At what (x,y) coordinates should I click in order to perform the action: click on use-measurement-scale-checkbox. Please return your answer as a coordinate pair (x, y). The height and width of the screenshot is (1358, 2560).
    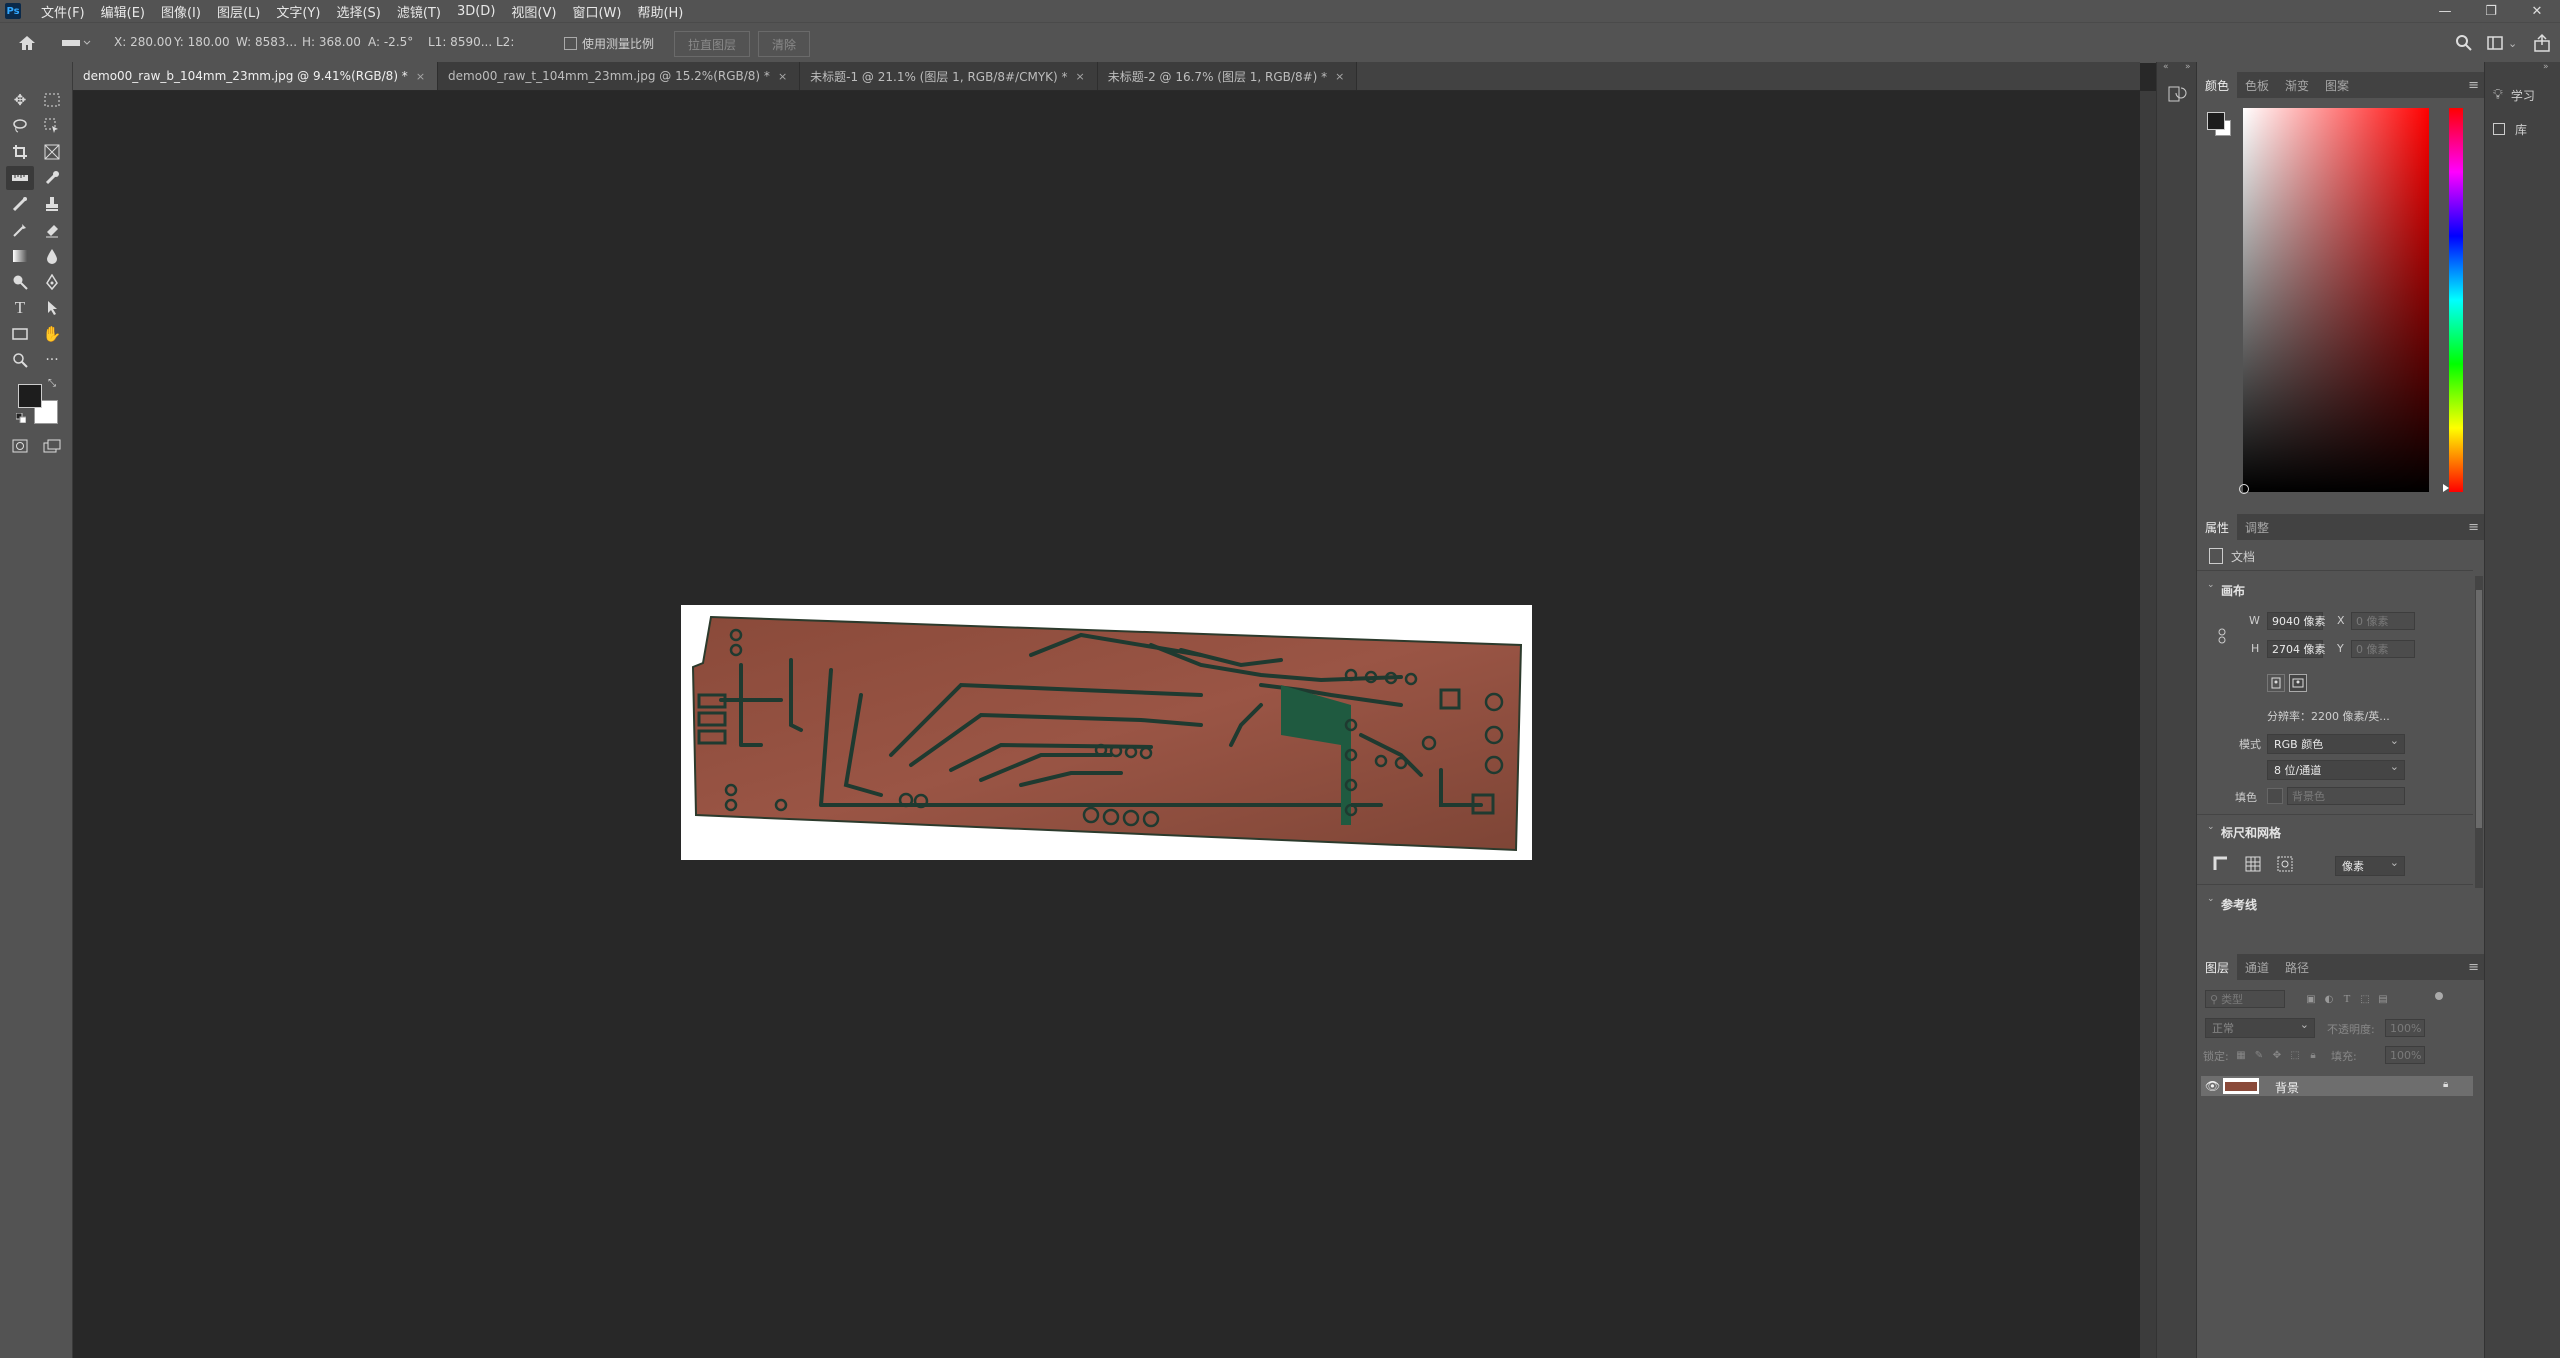
    Looking at the image, I should click on (570, 43).